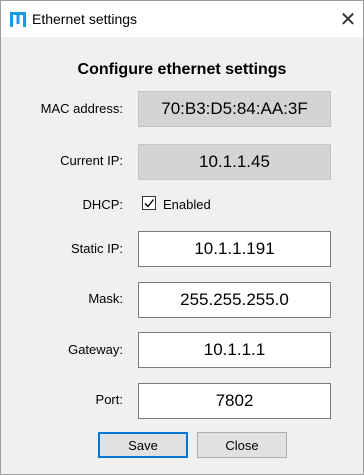 Image resolution: width=364 pixels, height=475 pixels. What do you see at coordinates (102, 204) in the screenshot?
I see `dhcp-label: DHCP:` at bounding box center [102, 204].